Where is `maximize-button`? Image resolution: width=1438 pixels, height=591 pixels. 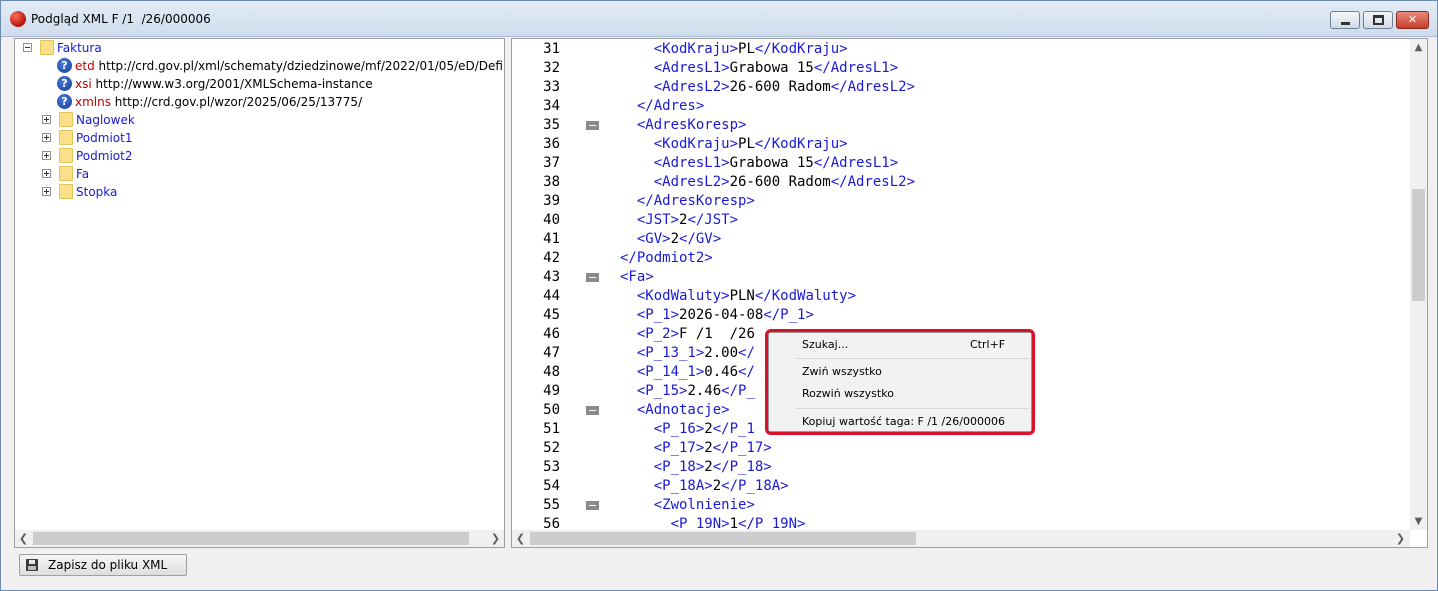
maximize-button is located at coordinates (1378, 20).